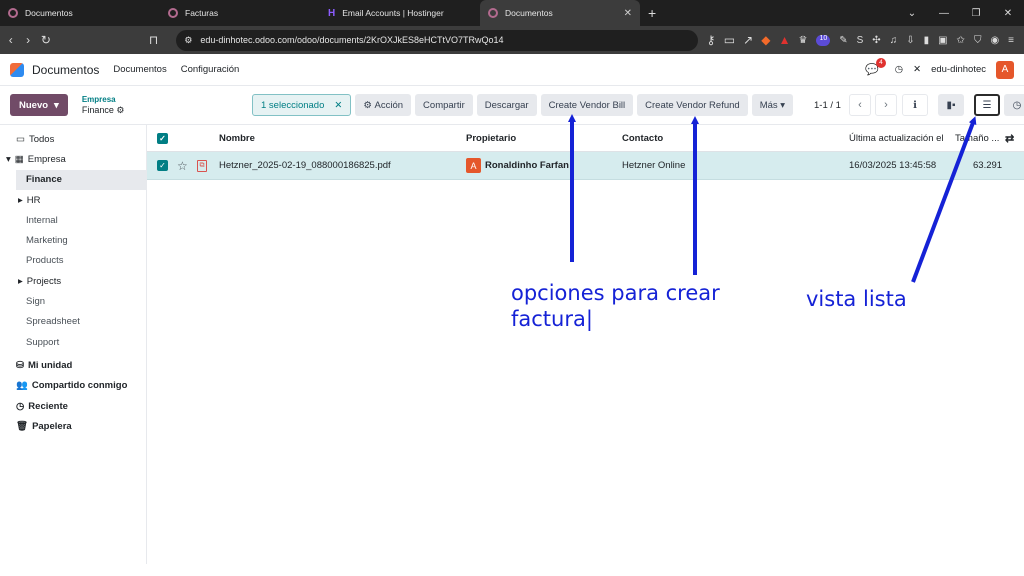  Describe the element at coordinates (210, 69) in the screenshot. I see `menu-configuration: Configuración` at that location.